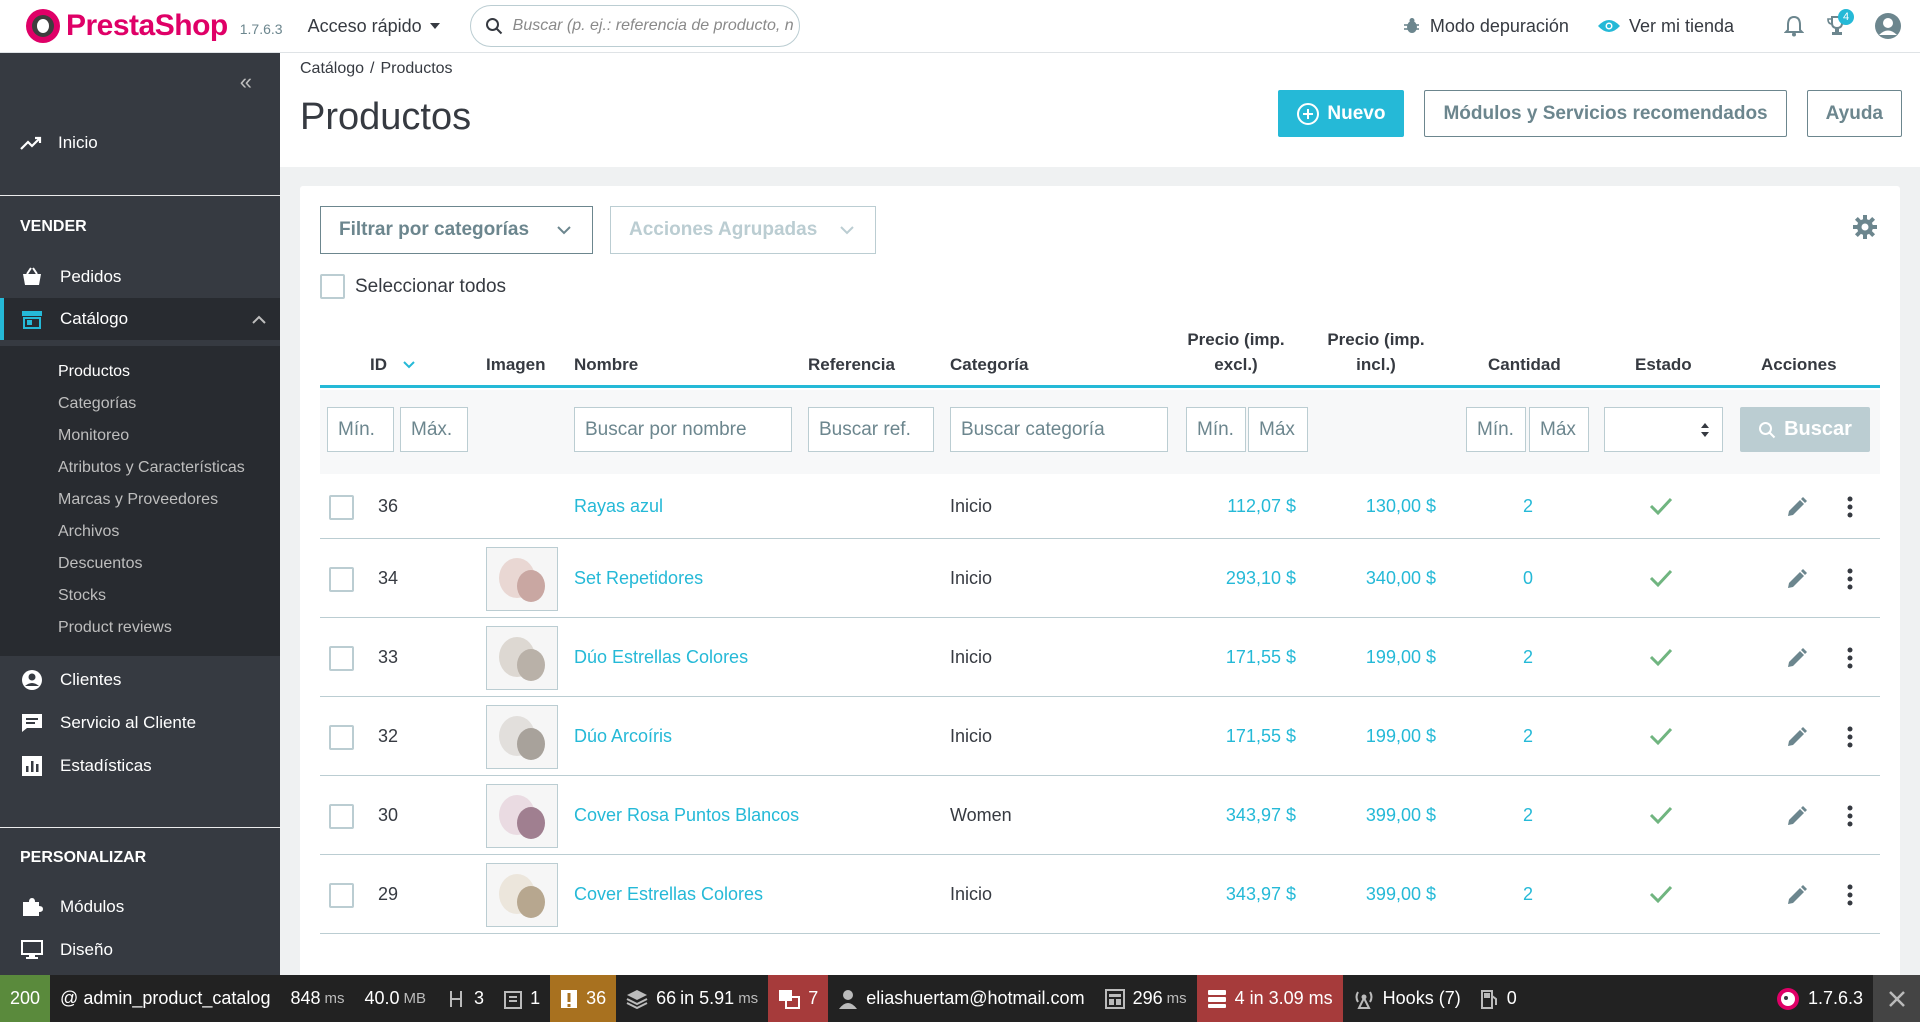  Describe the element at coordinates (851, 364) in the screenshot. I see `column-header-reference: Referencia` at that location.